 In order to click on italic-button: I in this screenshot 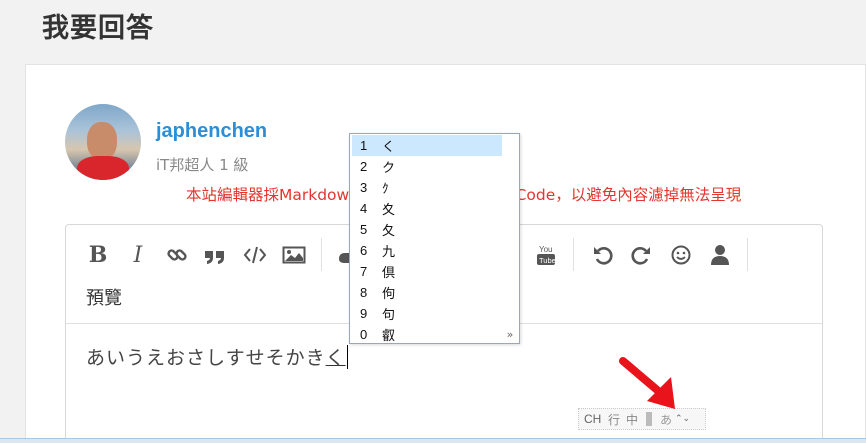, I will do `click(138, 255)`.